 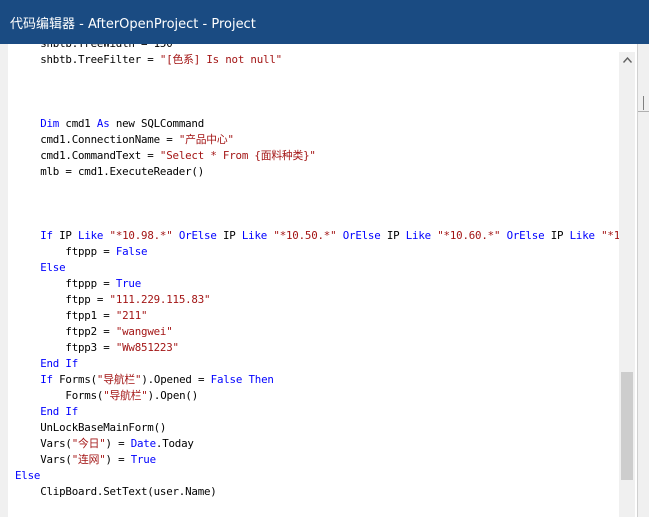 I want to click on chevron-up-icon, so click(x=627, y=60).